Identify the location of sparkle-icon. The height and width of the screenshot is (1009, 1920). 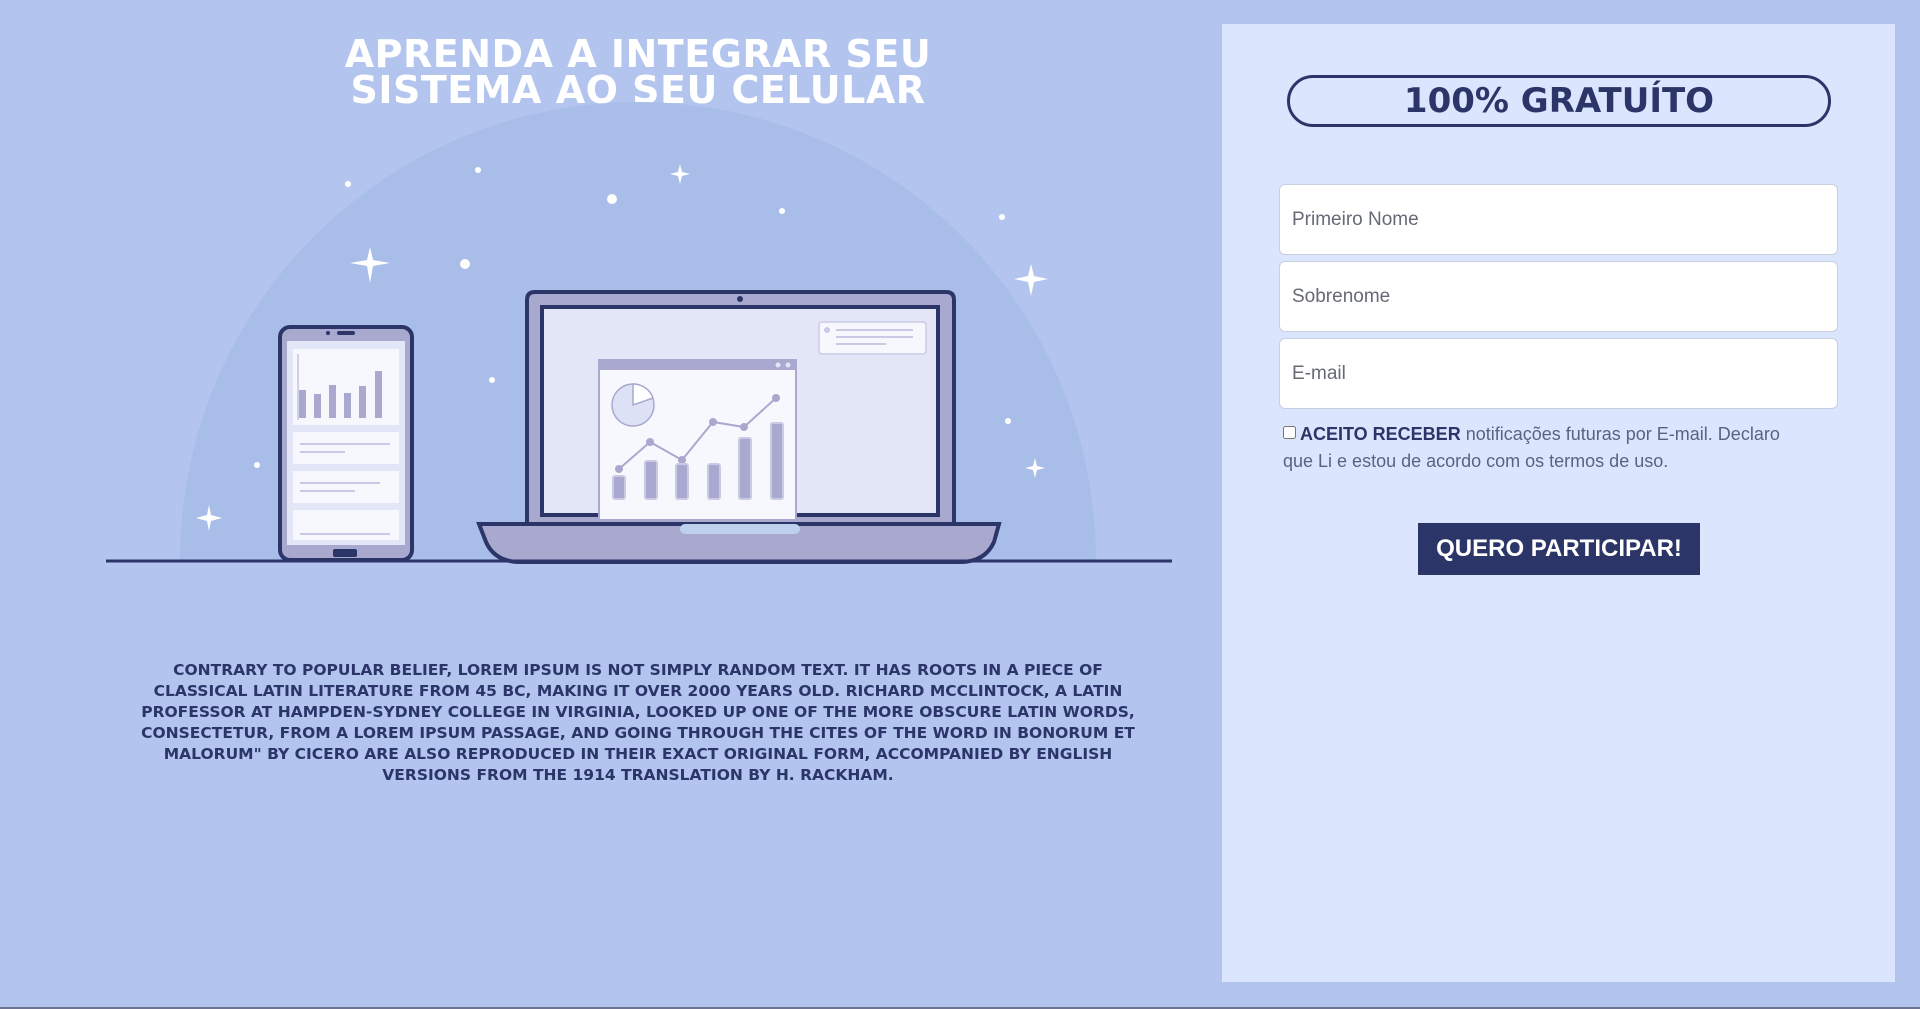
(1031, 280).